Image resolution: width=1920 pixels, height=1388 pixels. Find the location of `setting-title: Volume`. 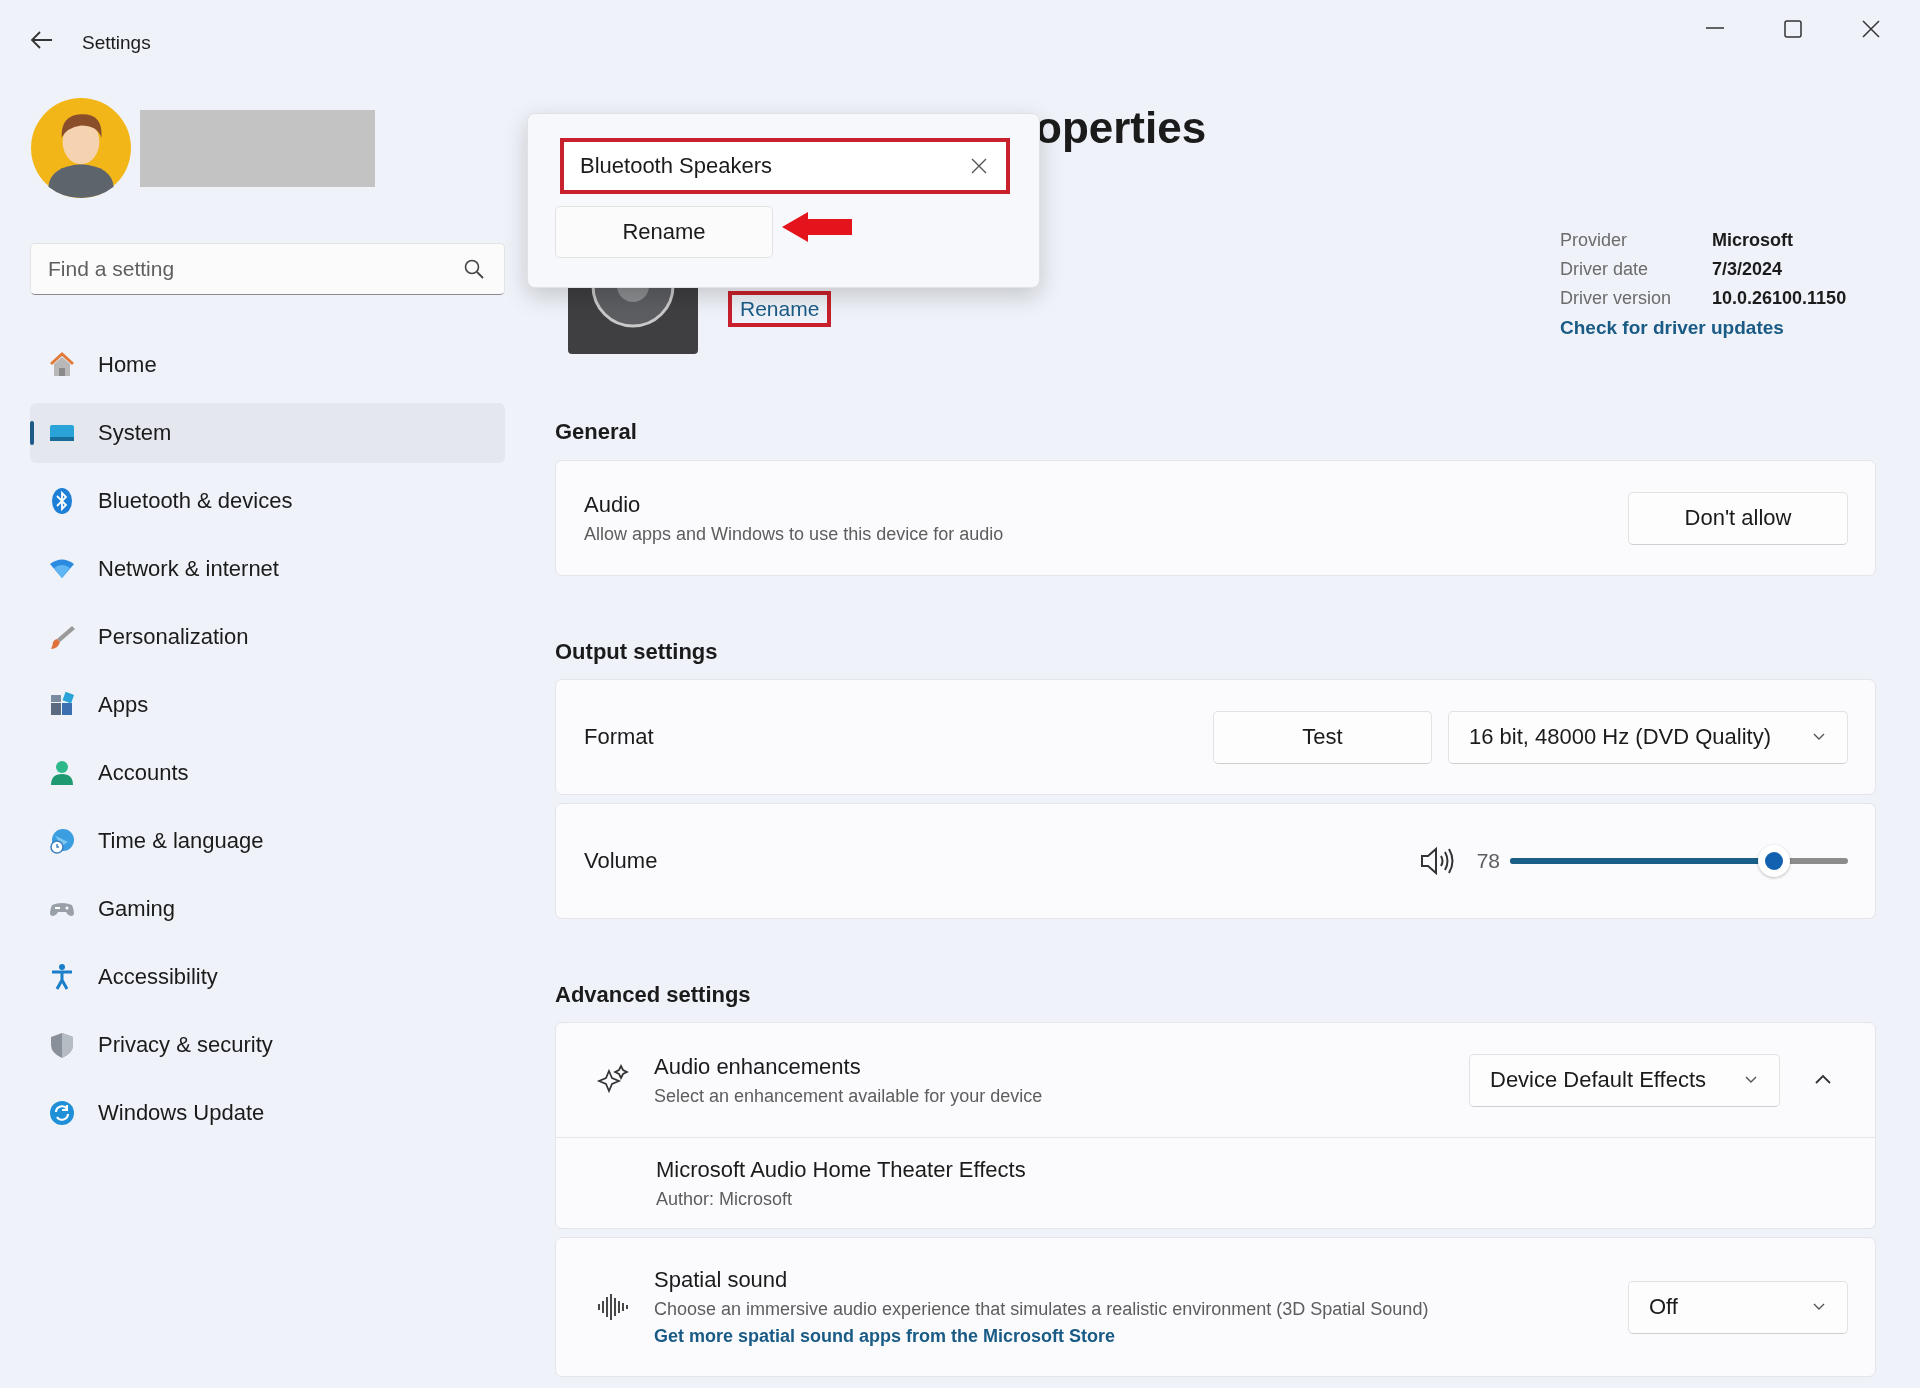

setting-title: Volume is located at coordinates (621, 861).